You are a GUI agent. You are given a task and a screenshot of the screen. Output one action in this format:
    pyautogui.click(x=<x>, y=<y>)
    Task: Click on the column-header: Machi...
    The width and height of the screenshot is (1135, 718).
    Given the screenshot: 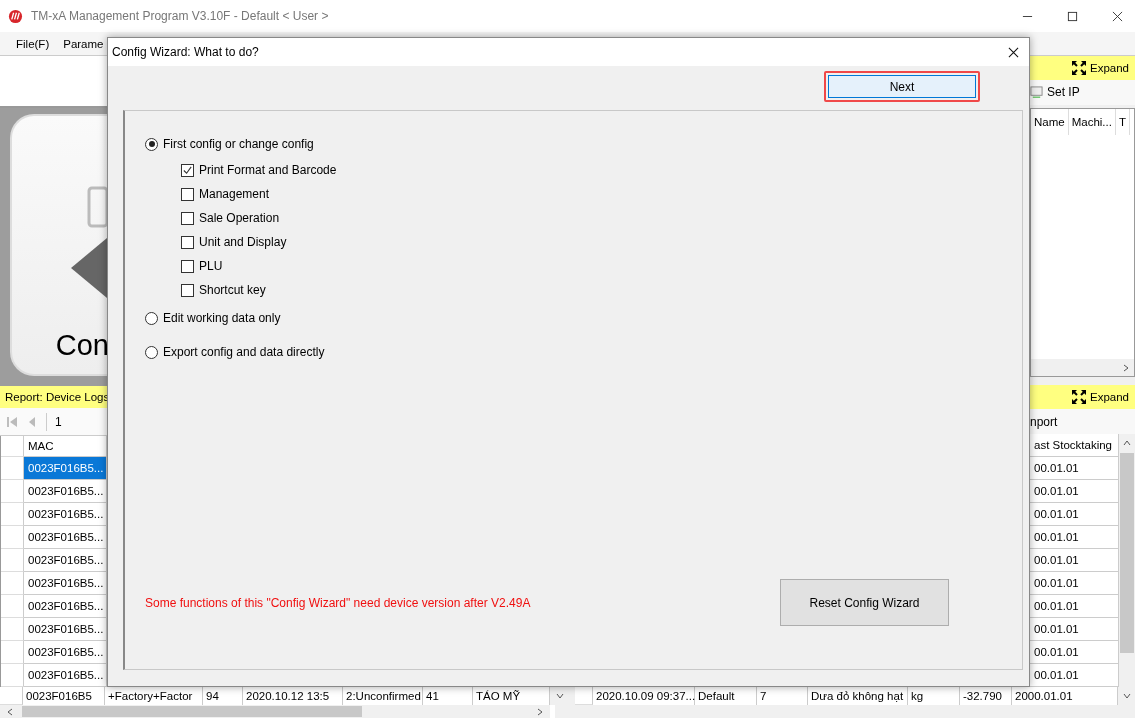 What is the action you would take?
    pyautogui.click(x=1092, y=121)
    